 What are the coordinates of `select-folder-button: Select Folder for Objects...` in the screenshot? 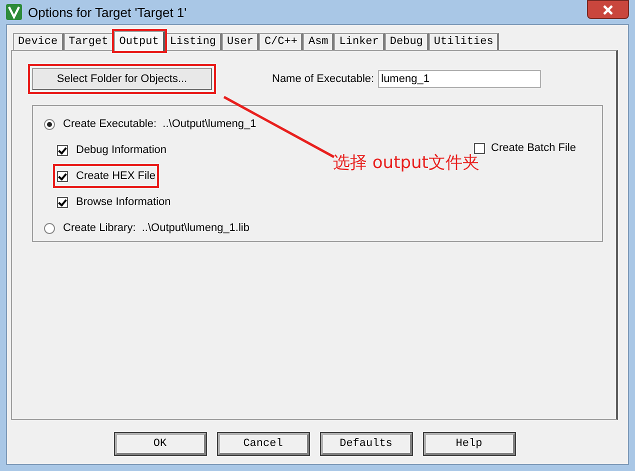 It's located at (122, 79).